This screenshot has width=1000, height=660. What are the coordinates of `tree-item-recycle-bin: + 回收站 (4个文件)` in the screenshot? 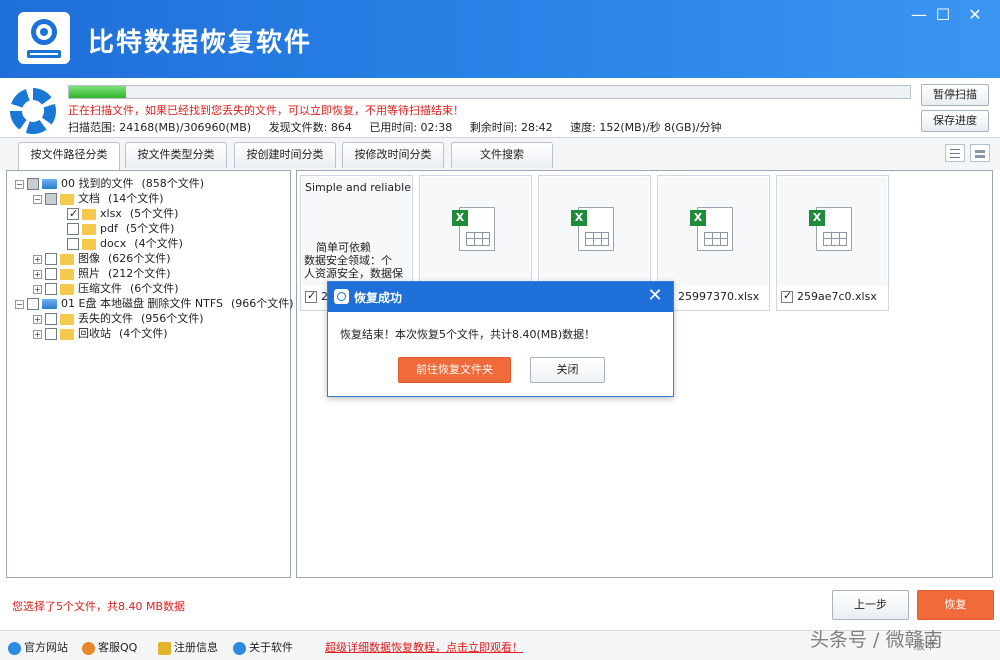 It's located at (100, 333).